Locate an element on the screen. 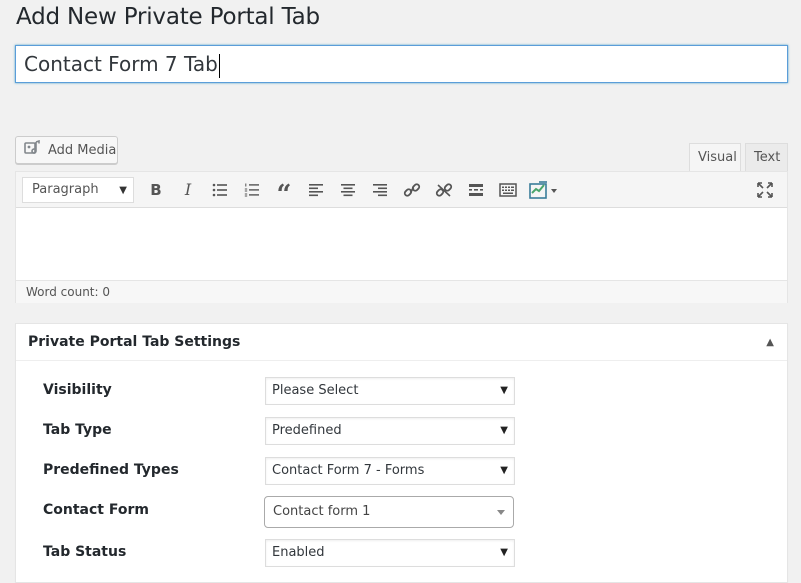 Image resolution: width=801 pixels, height=583 pixels. tab-type-label: Tab Type is located at coordinates (77, 430).